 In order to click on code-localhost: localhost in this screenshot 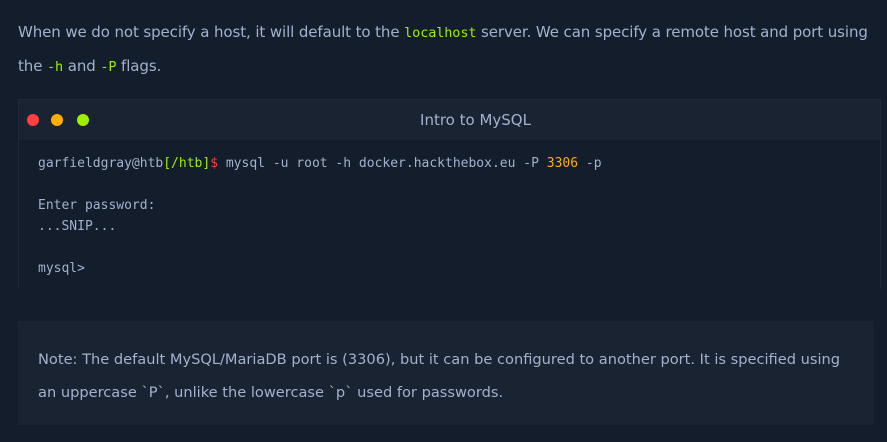, I will do `click(440, 33)`.